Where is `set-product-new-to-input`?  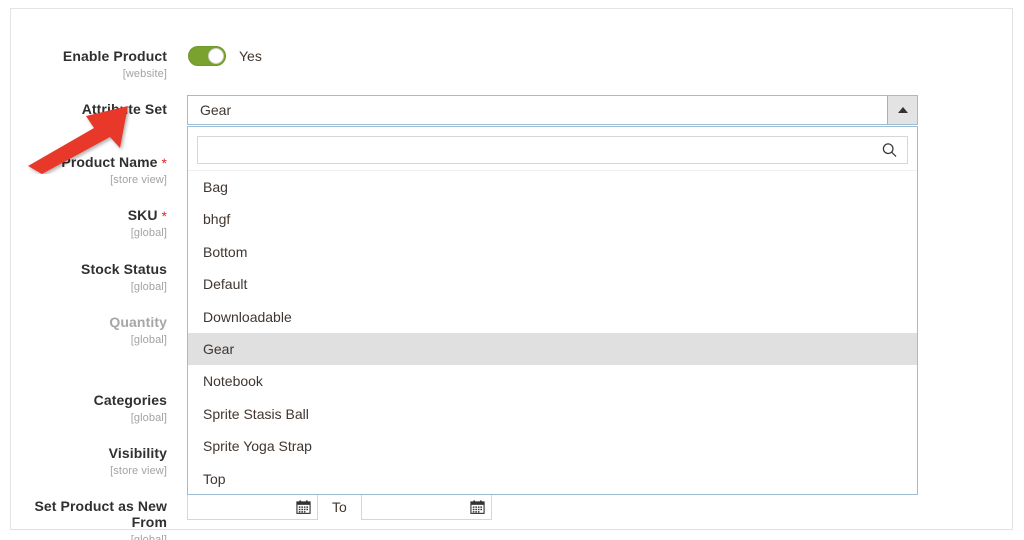
set-product-new-to-input is located at coordinates (416, 506).